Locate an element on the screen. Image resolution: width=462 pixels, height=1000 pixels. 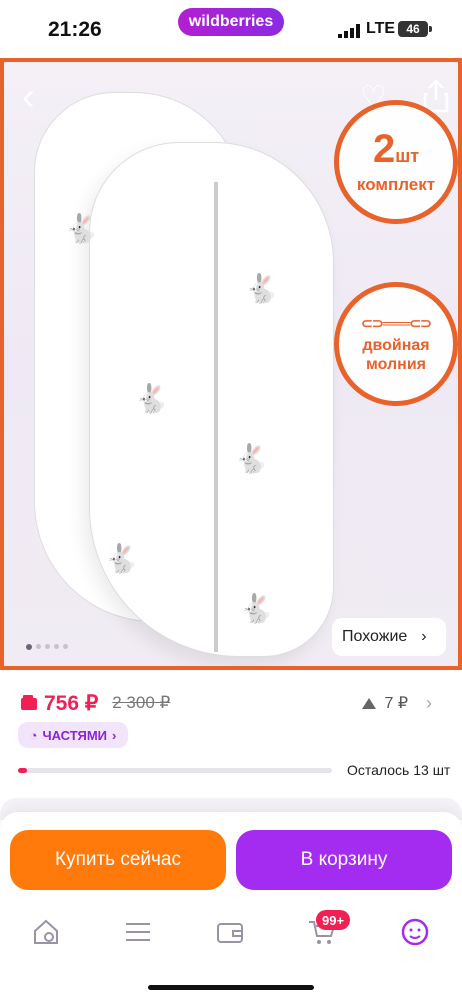
tab-wallet is located at coordinates (230, 932).